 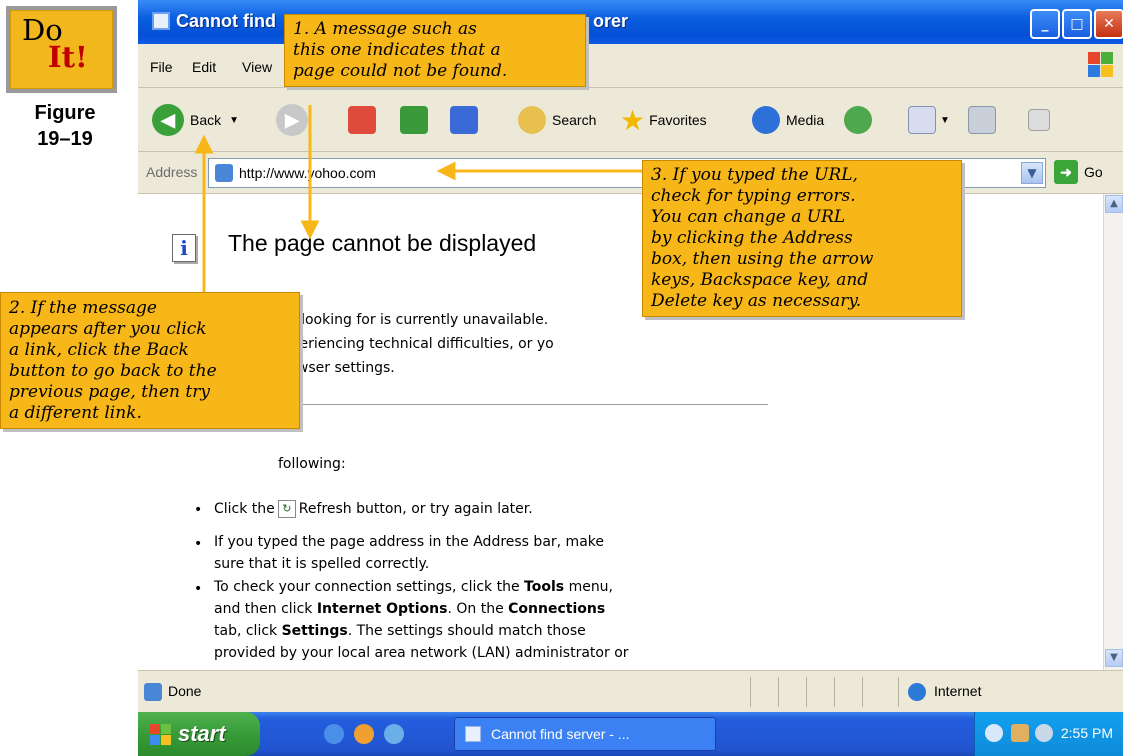 I want to click on favorites-button: ★ Favorites, so click(x=663, y=120).